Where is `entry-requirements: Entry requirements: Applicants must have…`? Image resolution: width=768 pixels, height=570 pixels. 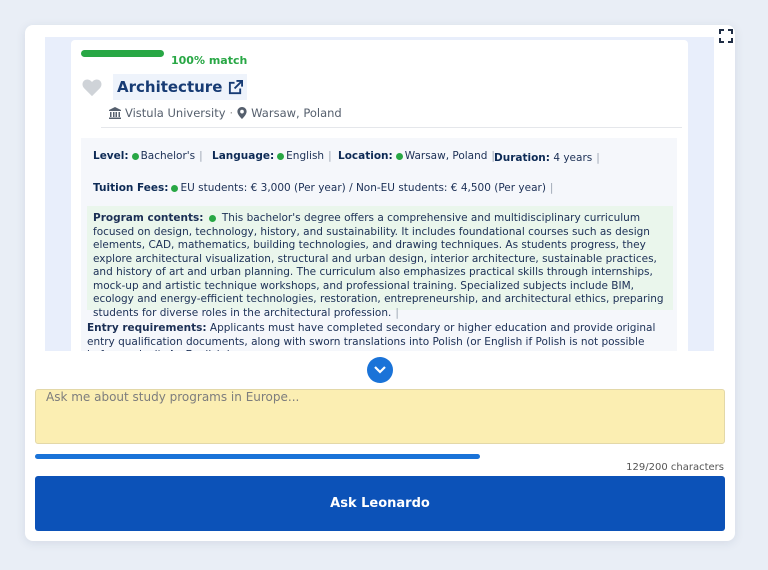 entry-requirements: Entry requirements: Applicants must have… is located at coordinates (371, 336).